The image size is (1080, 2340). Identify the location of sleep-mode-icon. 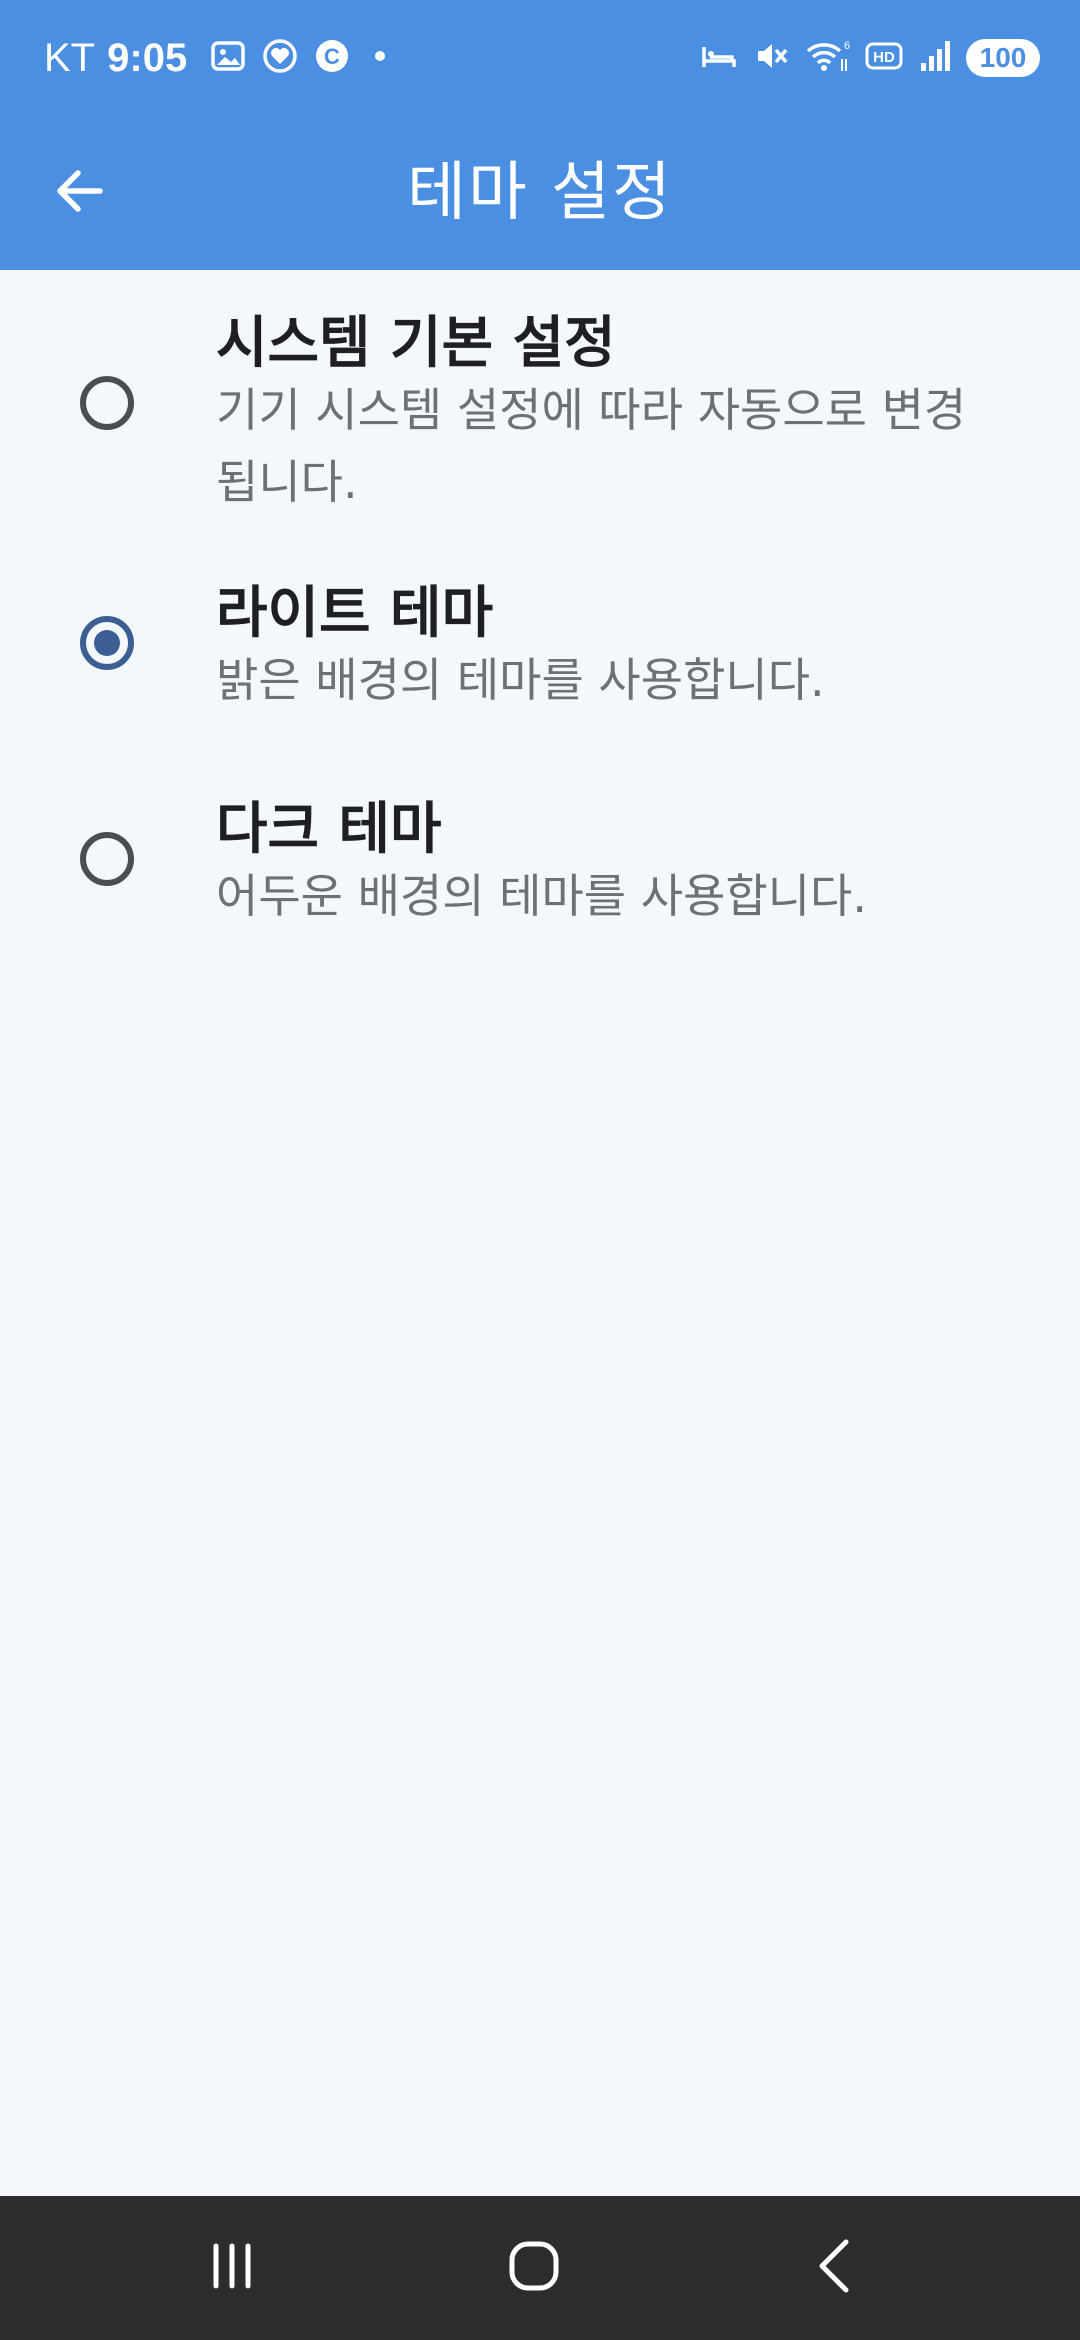
(719, 58).